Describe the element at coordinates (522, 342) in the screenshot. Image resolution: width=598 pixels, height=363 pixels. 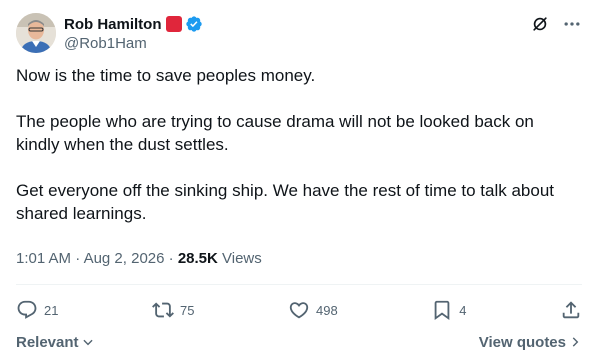
I see `view-quotes-label: View quotes` at that location.